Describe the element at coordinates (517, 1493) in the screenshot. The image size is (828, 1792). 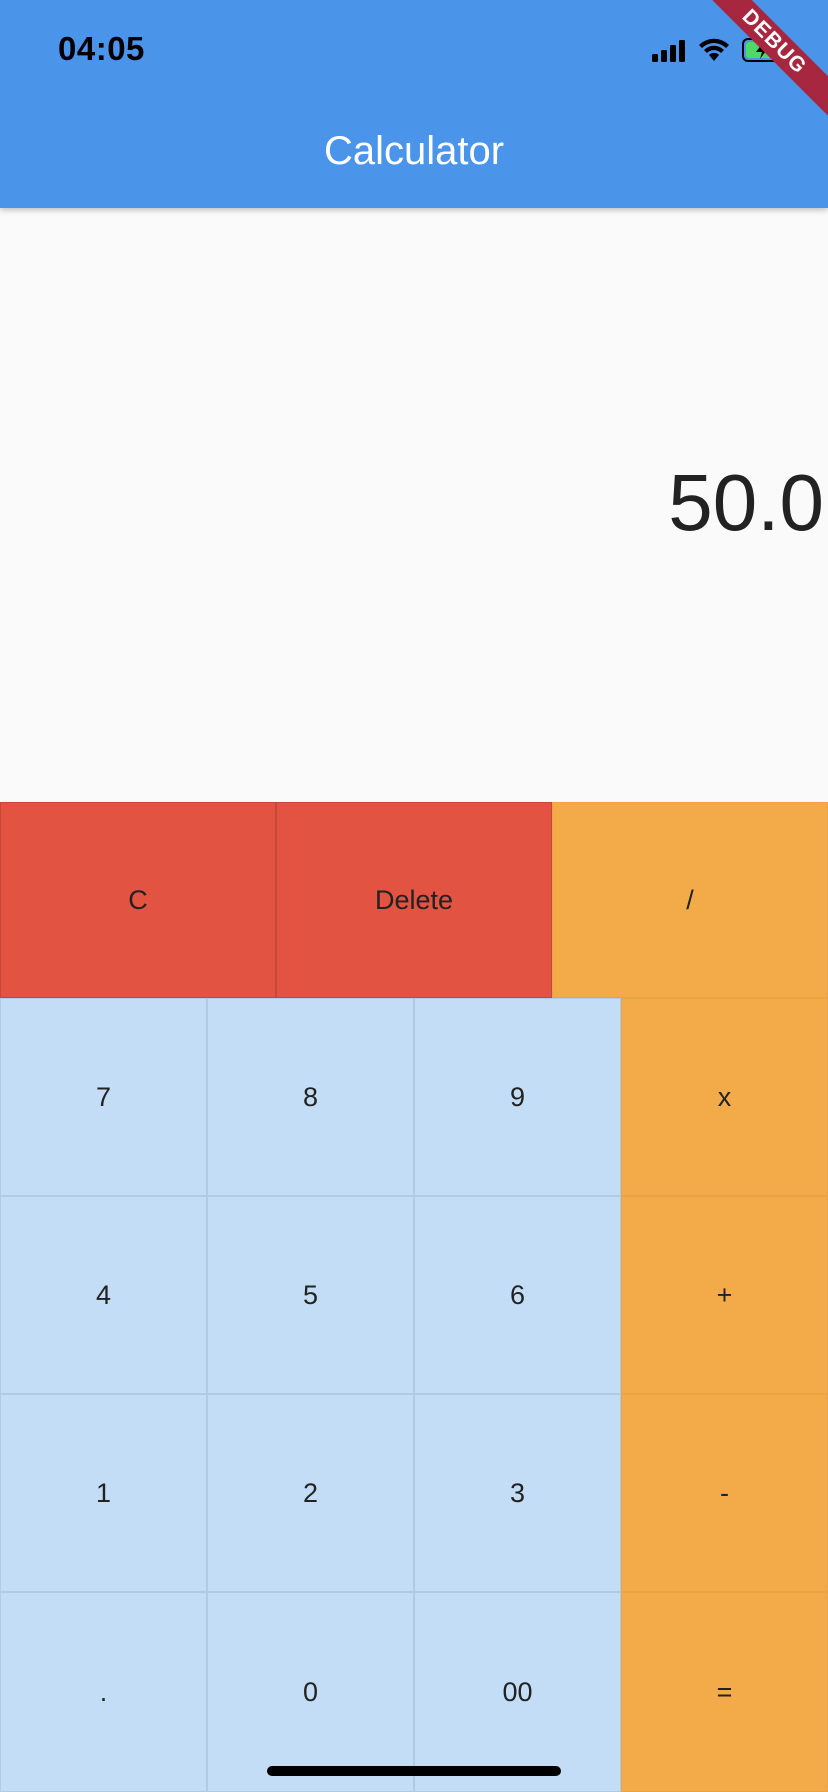
I see `digit-3-button: 3` at that location.